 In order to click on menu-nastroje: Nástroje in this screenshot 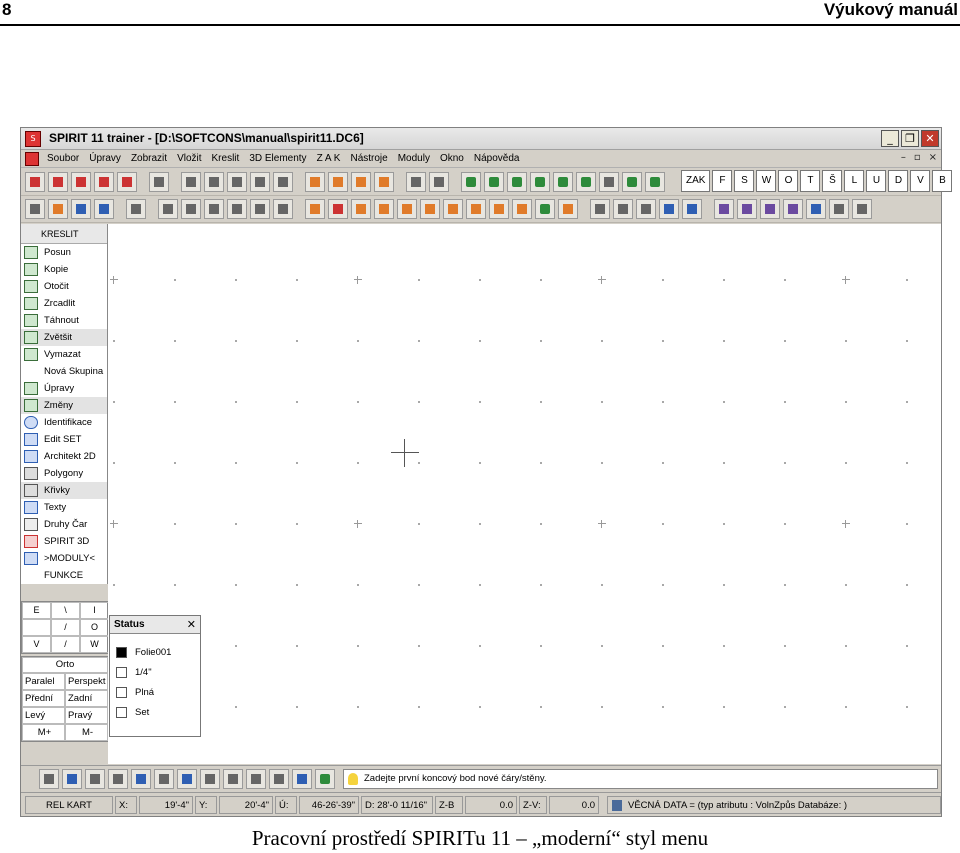, I will do `click(368, 159)`.